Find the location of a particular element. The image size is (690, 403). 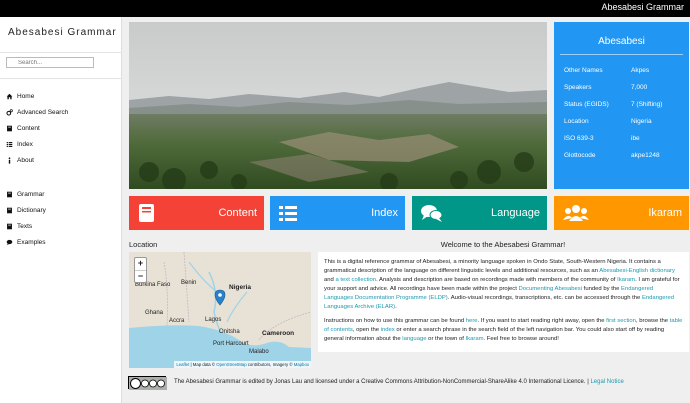

nav-item-examples: Examples is located at coordinates (61, 242).